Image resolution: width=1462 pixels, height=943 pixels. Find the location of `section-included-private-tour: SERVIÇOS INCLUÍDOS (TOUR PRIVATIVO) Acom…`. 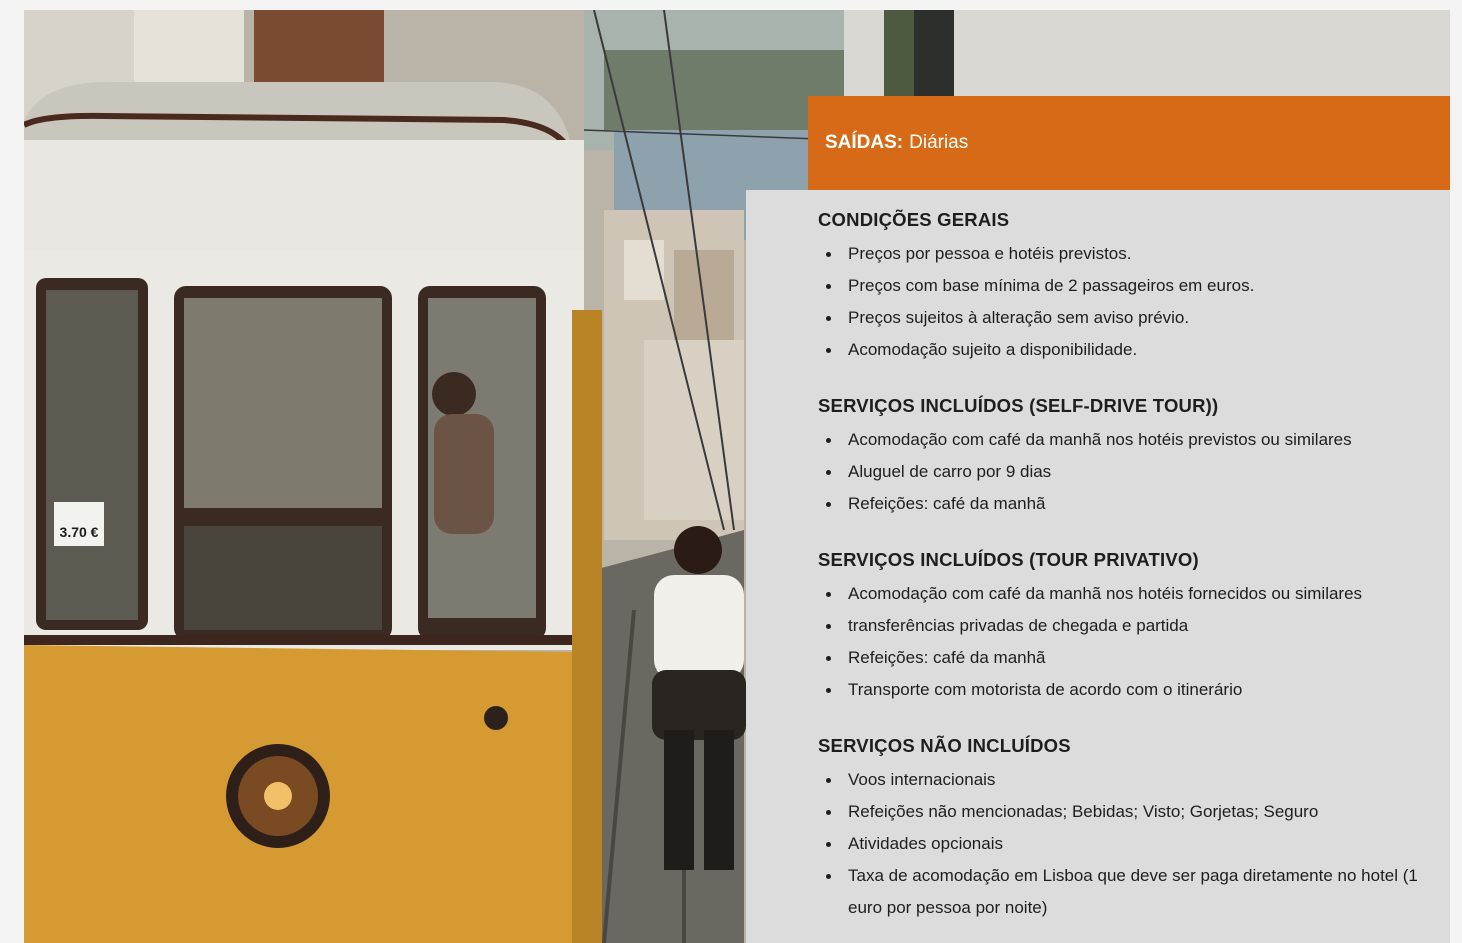

section-included-private-tour: SERVIÇOS INCLUÍDOS (TOUR PRIVATIVO) Acom… is located at coordinates (1124, 627).